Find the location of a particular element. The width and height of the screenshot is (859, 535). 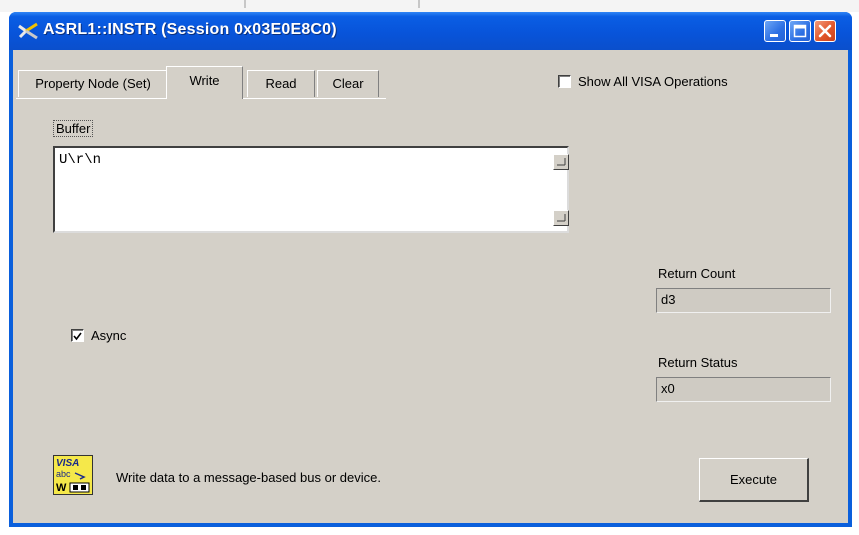

buffer-label: Buffer is located at coordinates (73, 128).